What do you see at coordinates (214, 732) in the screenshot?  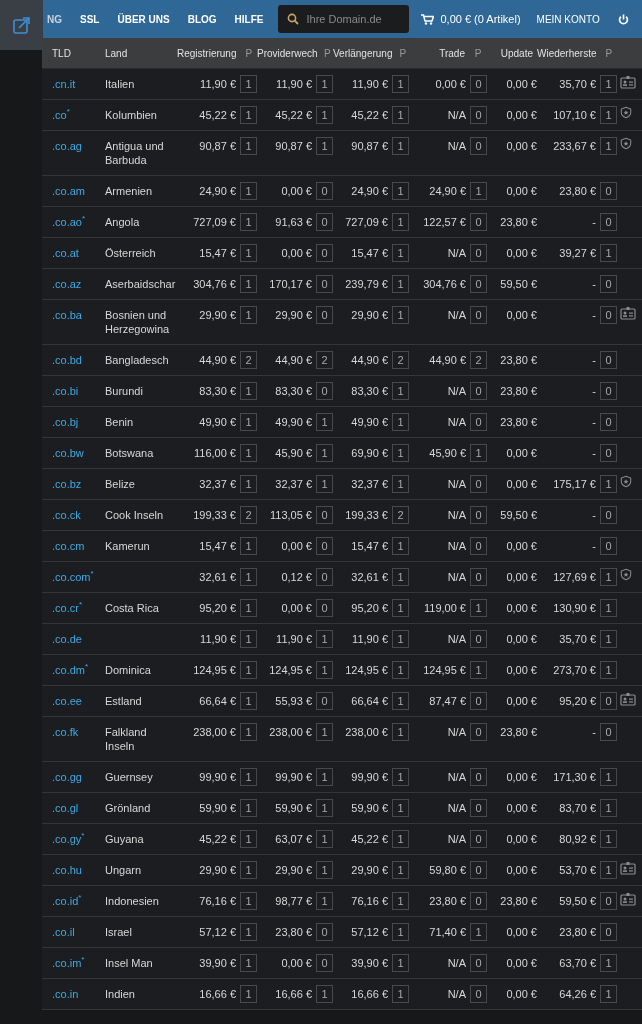 I see `price-cell-text: 238,00 €` at bounding box center [214, 732].